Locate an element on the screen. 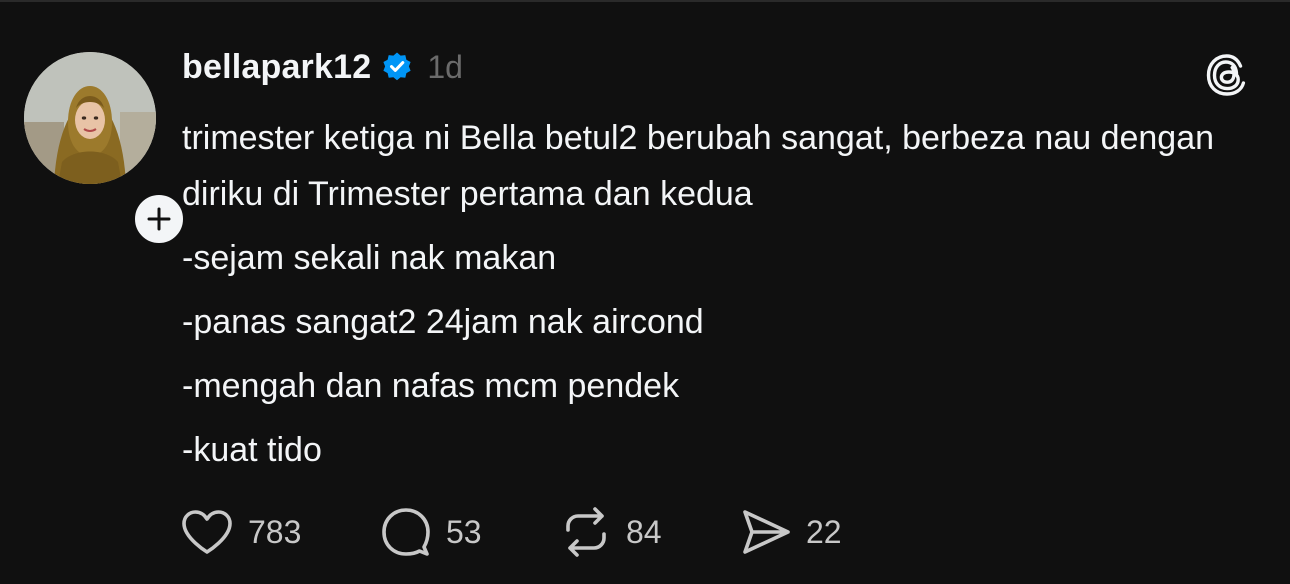 This screenshot has width=1290, height=584. avatar-container is located at coordinates (105, 149).